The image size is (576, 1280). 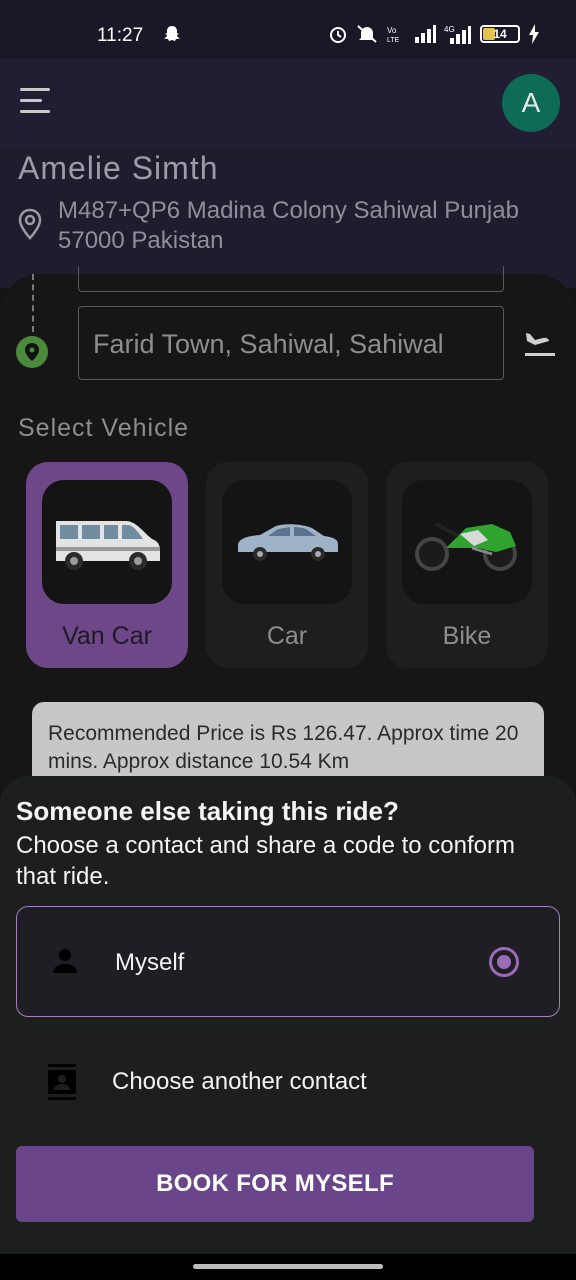 What do you see at coordinates (288, 103) in the screenshot?
I see `app-bar: A` at bounding box center [288, 103].